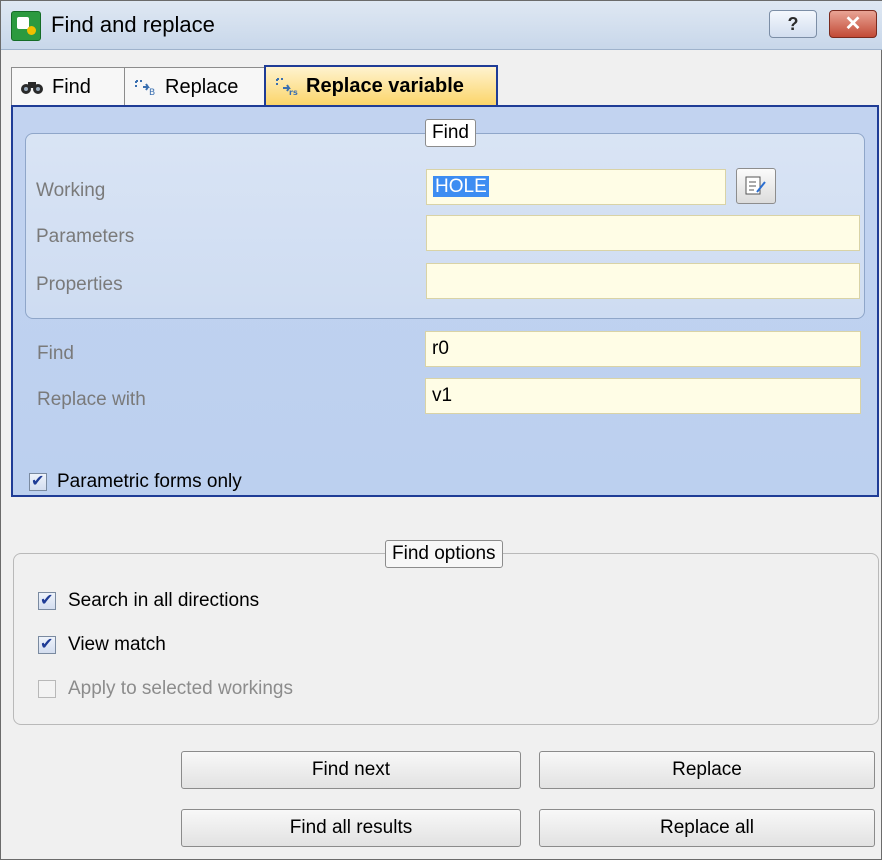 The image size is (882, 860). I want to click on tab-find: Find, so click(68, 86).